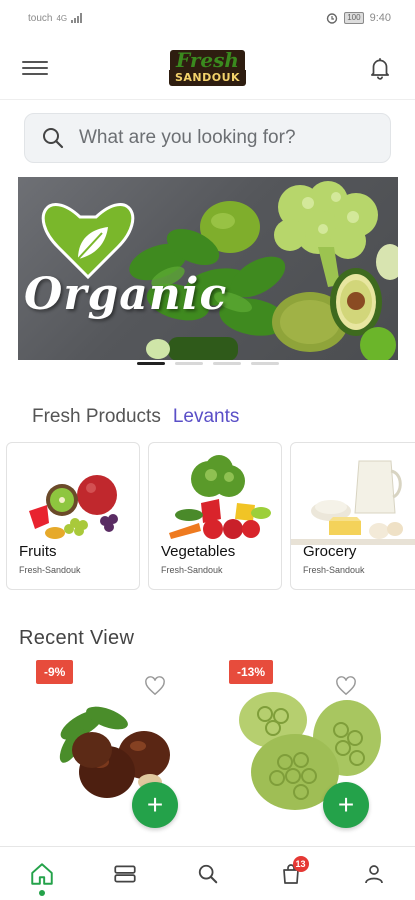  Describe the element at coordinates (207, 77) in the screenshot. I see `logo-bottom-text: SANDOUK` at that location.